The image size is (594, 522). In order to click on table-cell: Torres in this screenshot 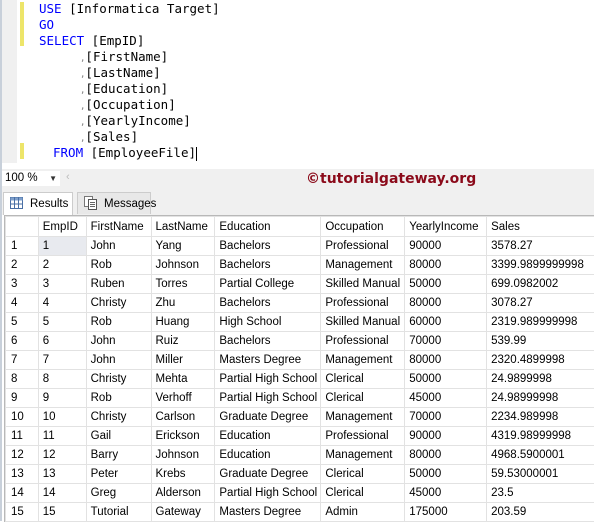, I will do `click(183, 284)`.